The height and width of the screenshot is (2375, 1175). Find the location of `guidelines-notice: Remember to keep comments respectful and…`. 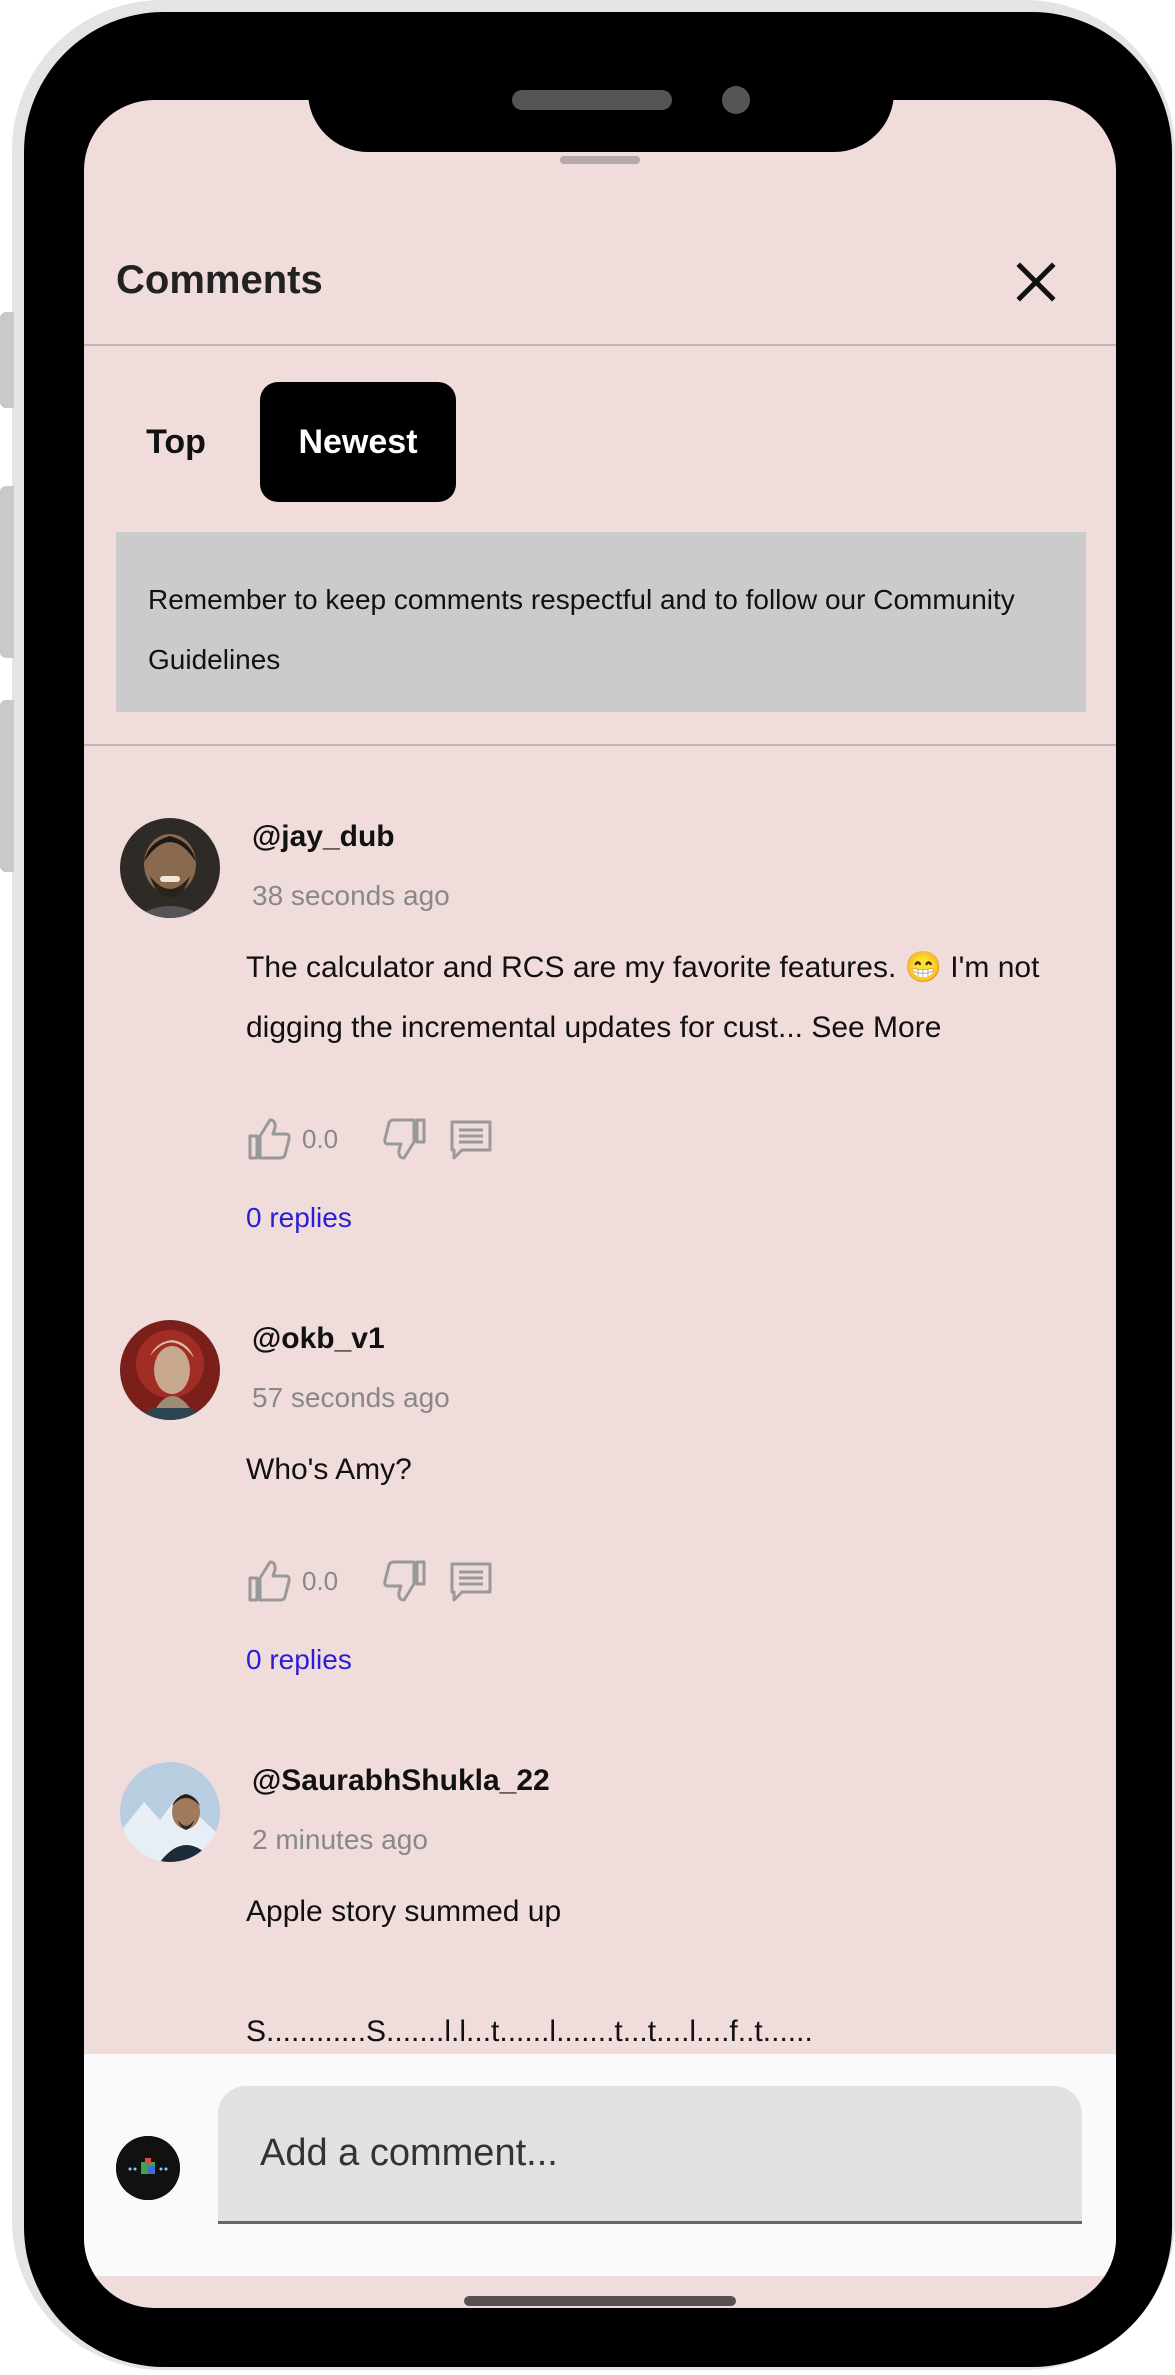

guidelines-notice: Remember to keep comments respectful and… is located at coordinates (601, 622).